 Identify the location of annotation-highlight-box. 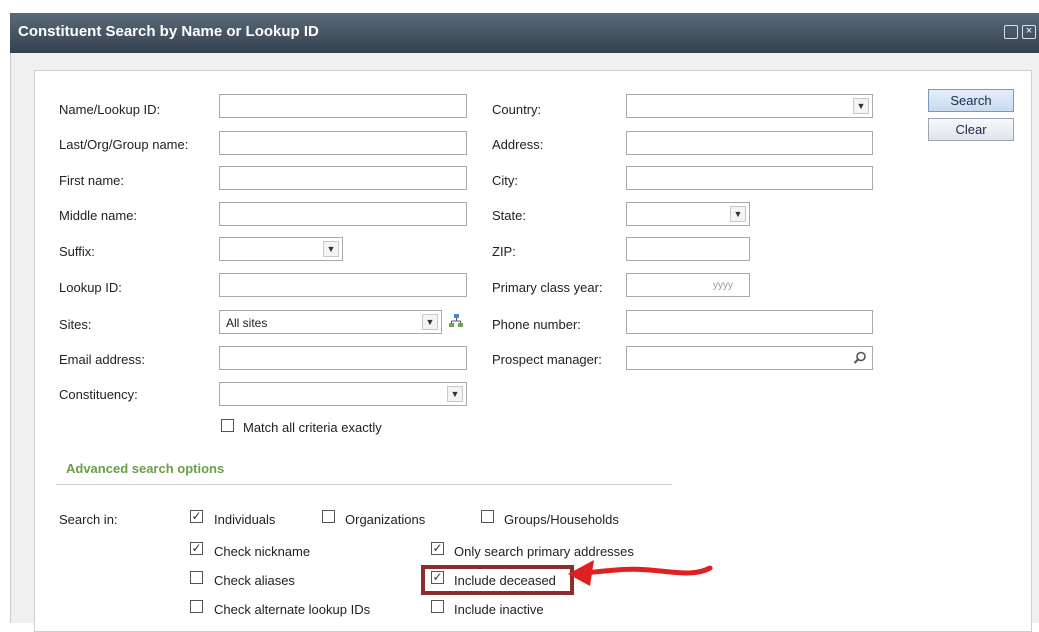
(497, 580).